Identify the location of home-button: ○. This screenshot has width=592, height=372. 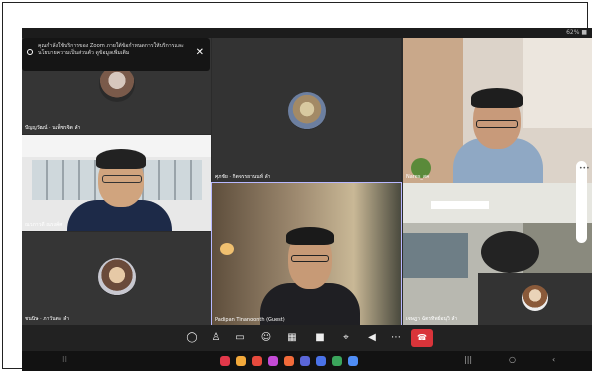
(512, 359).